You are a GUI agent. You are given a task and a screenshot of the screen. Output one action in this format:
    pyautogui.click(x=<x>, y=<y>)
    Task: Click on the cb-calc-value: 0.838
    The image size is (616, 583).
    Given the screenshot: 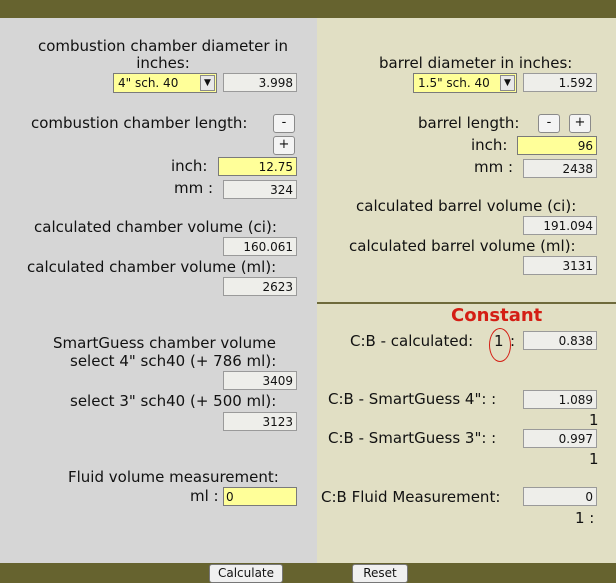 What is the action you would take?
    pyautogui.click(x=560, y=340)
    